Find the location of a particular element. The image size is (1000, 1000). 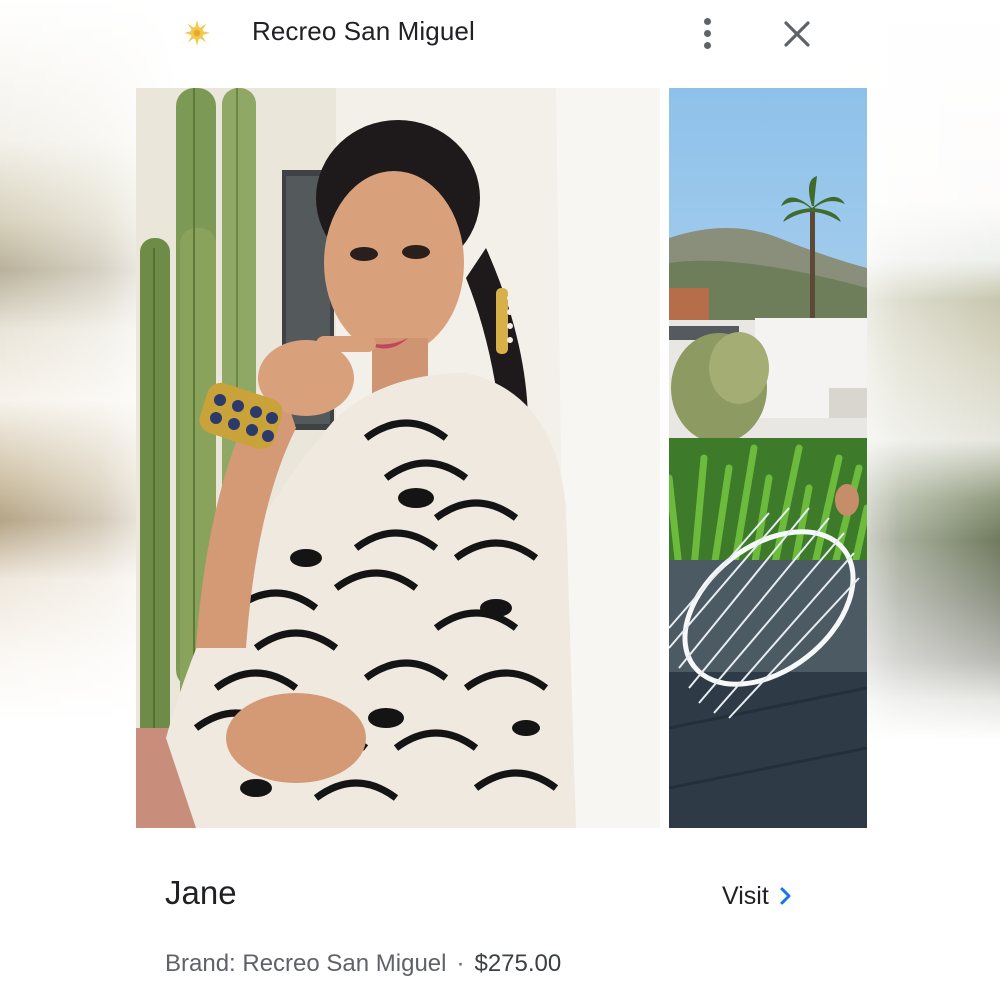

price-label: $275.00 is located at coordinates (518, 963).